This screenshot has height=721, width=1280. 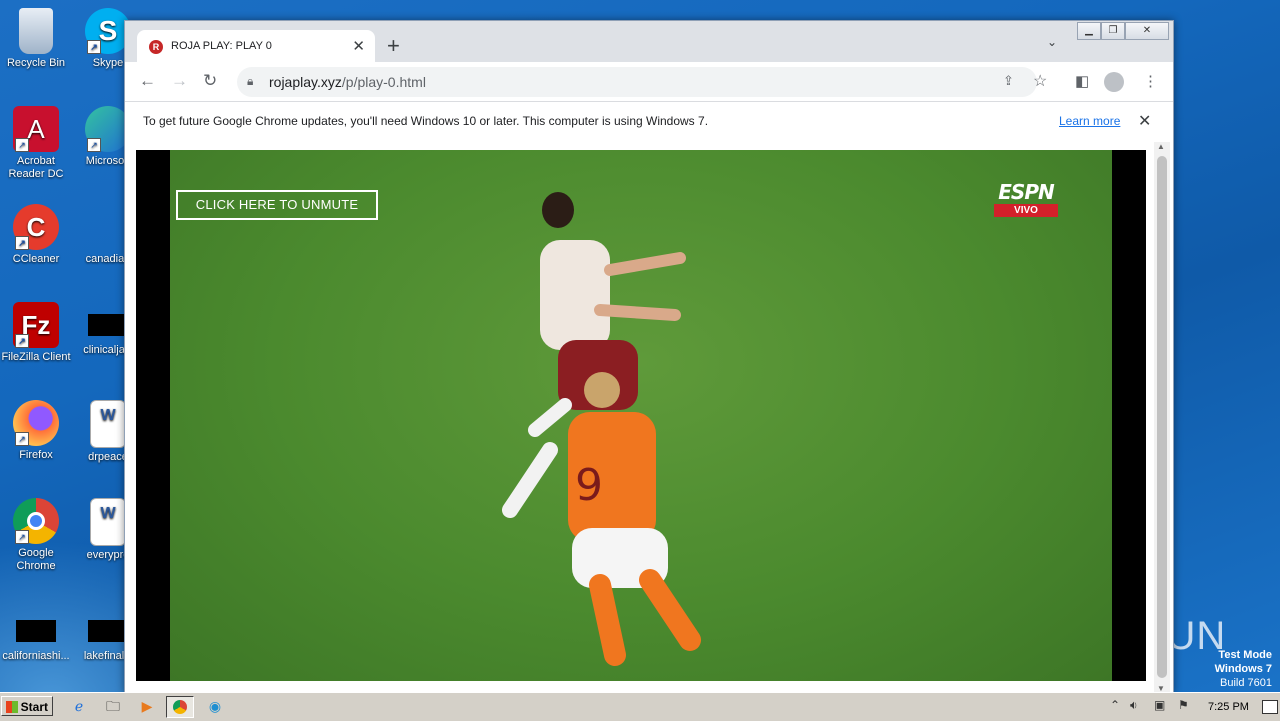 What do you see at coordinates (36, 455) in the screenshot?
I see `icon-label: Firefox` at bounding box center [36, 455].